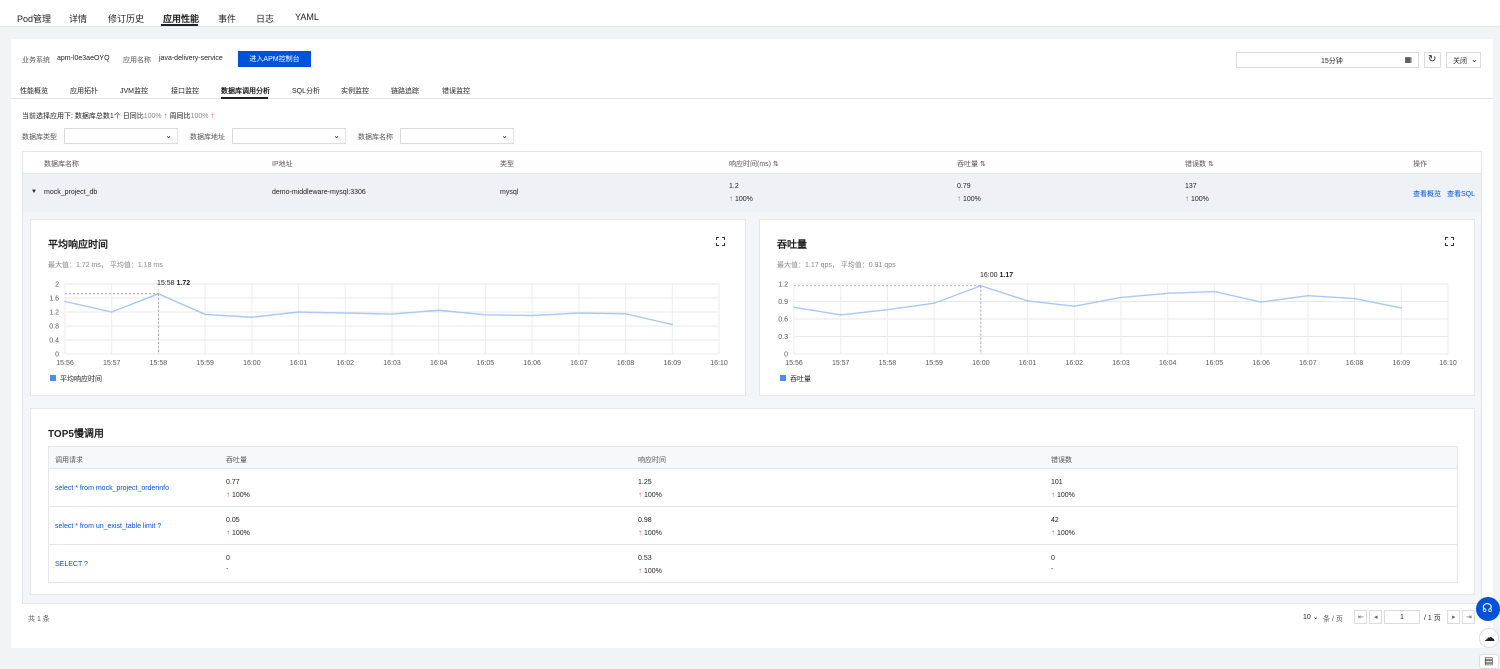 The height and width of the screenshot is (669, 1500). Describe the element at coordinates (166, 283) in the screenshot. I see `resp-tooltip-time: 15:58` at that location.